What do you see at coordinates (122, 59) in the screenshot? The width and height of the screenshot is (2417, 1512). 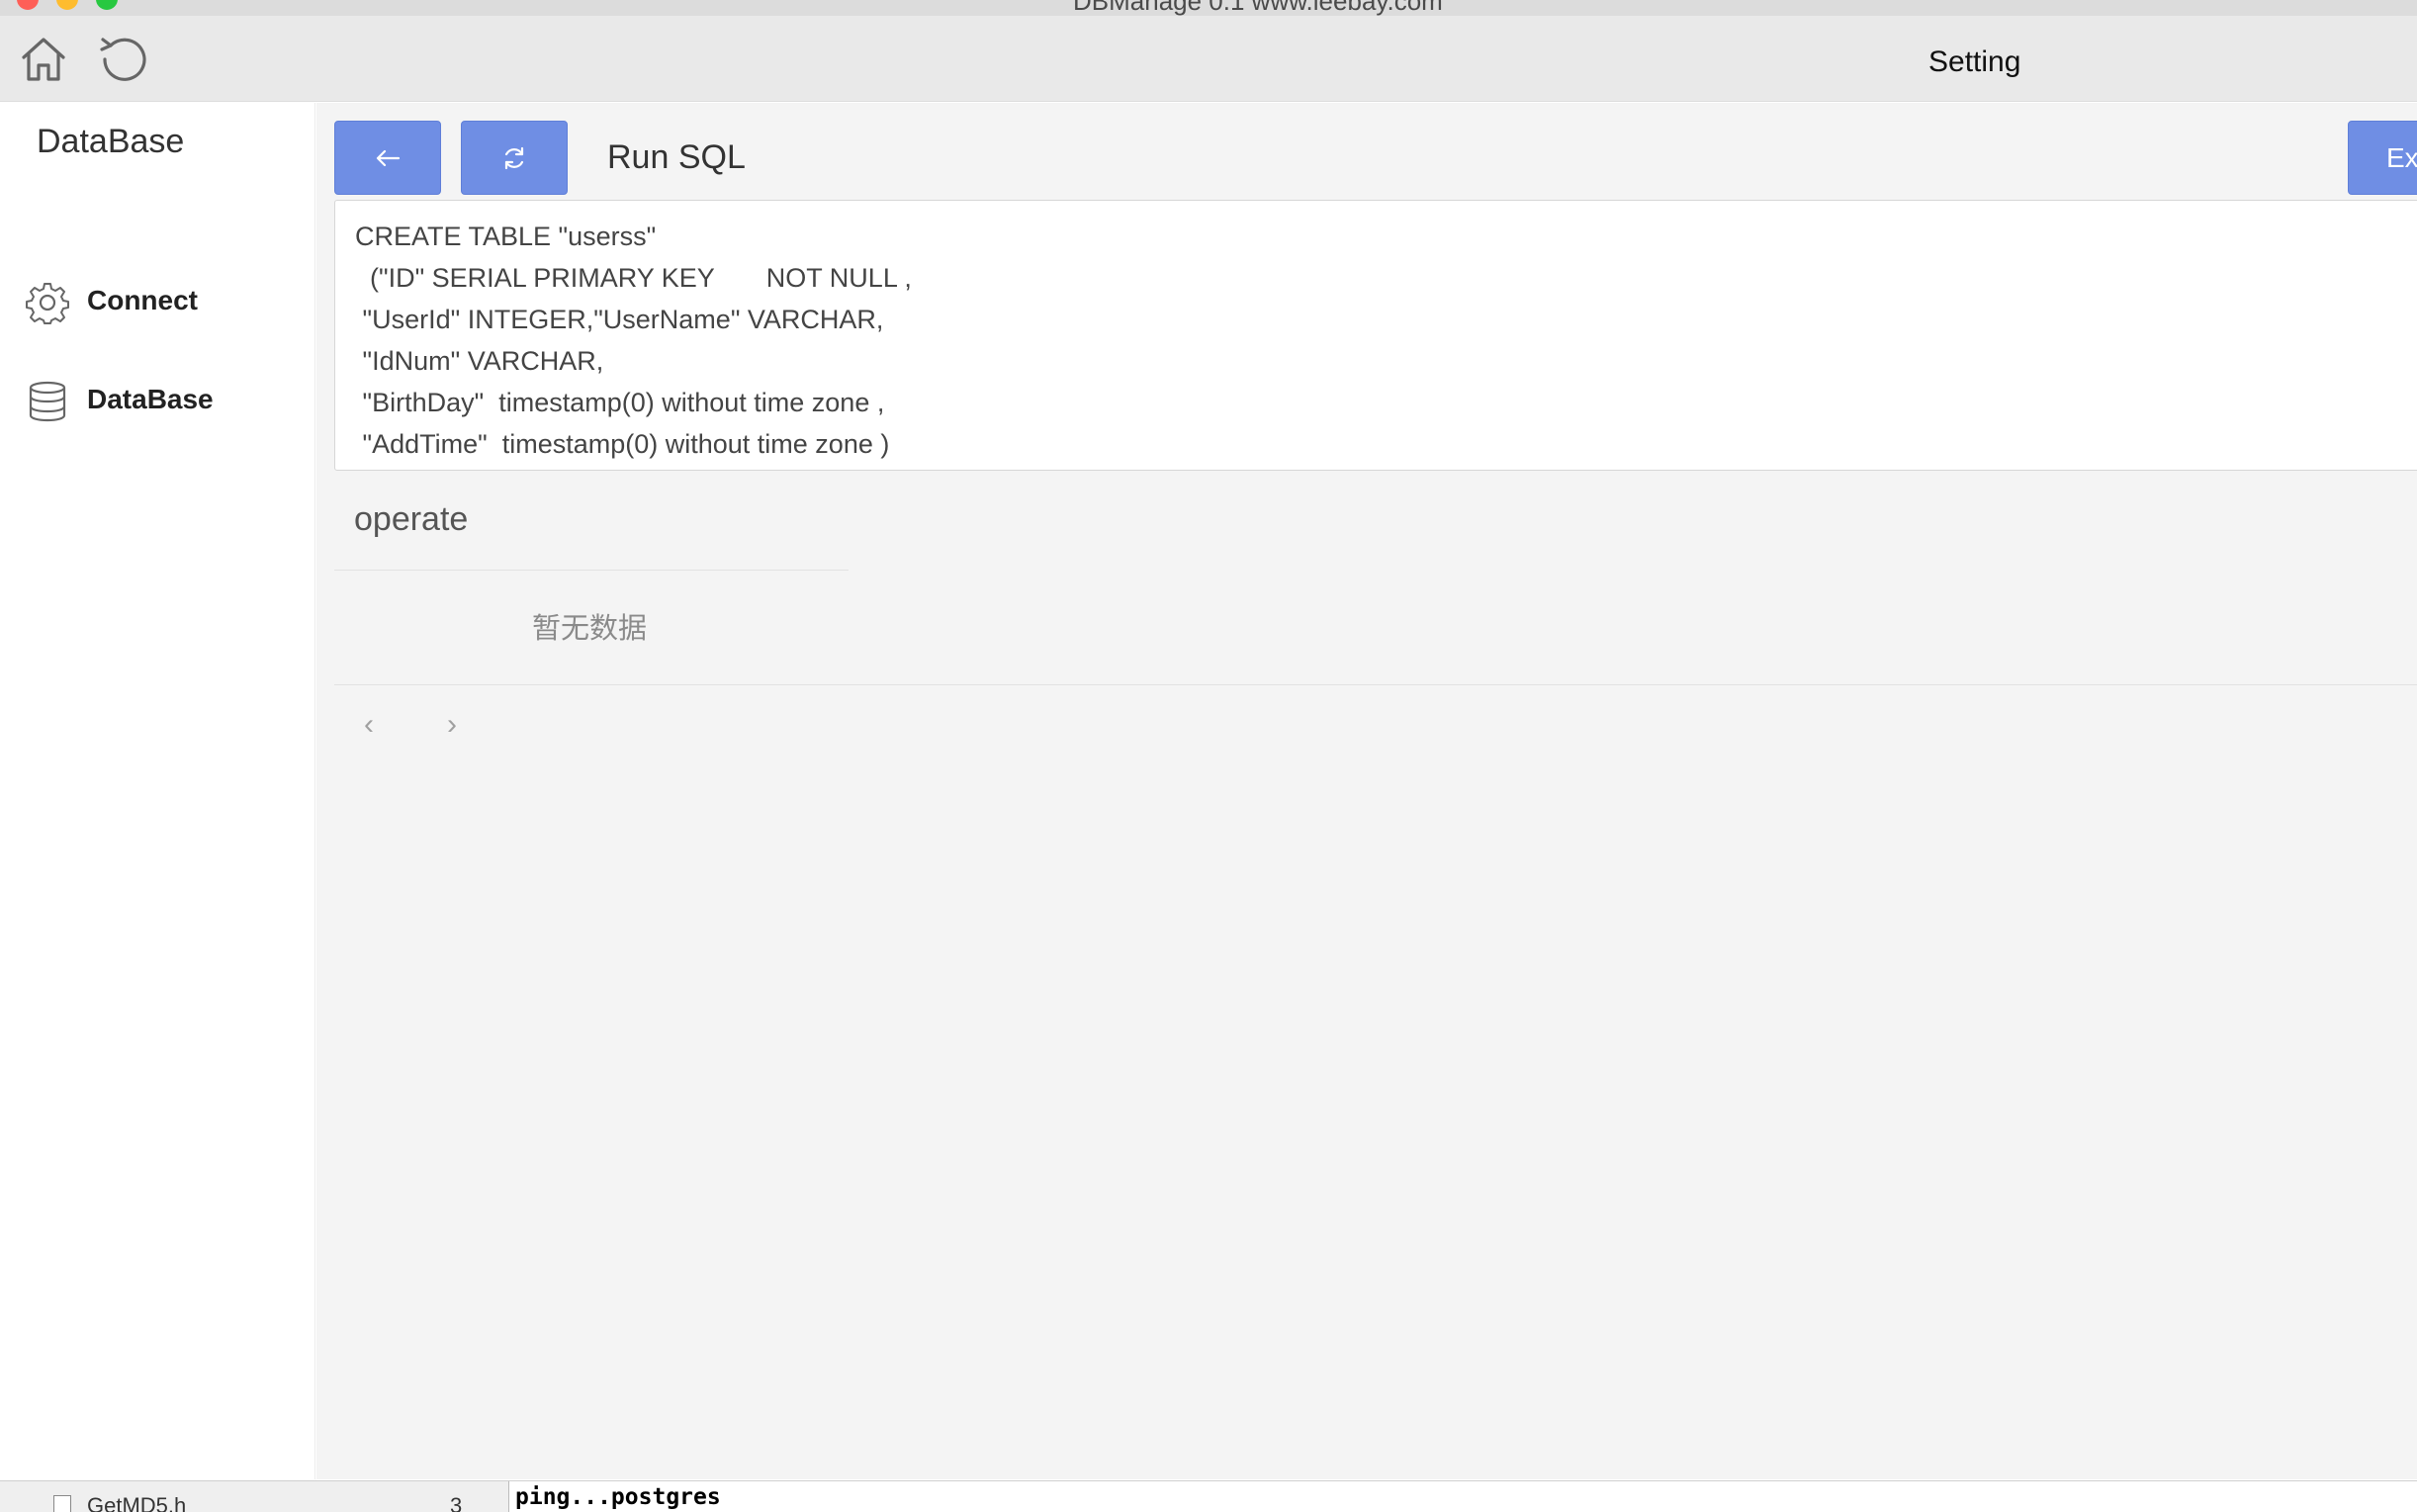 I see `reload-icon` at bounding box center [122, 59].